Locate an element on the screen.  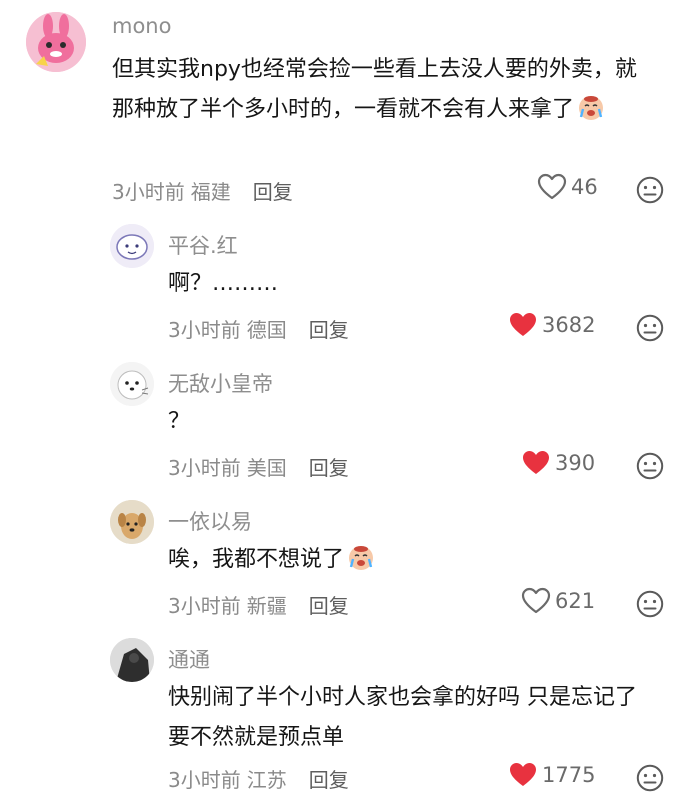
like-button: 621 is located at coordinates (558, 600).